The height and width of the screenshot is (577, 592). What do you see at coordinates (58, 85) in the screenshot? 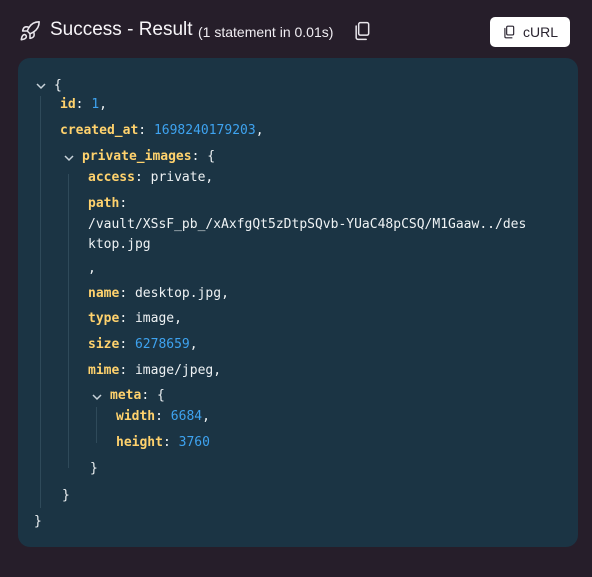
I see `json-root-open: {` at bounding box center [58, 85].